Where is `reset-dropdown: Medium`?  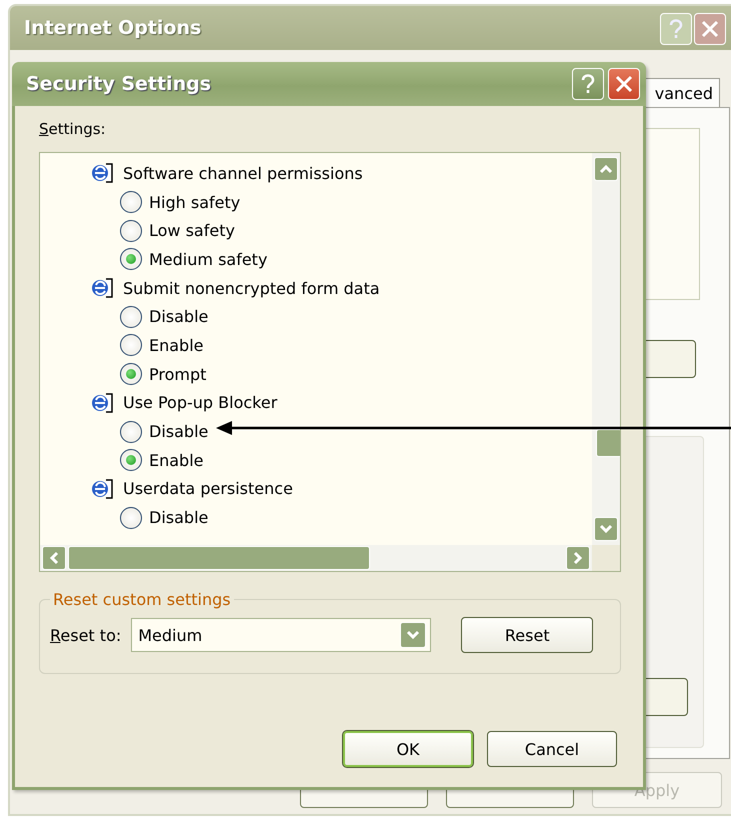 reset-dropdown: Medium is located at coordinates (281, 635).